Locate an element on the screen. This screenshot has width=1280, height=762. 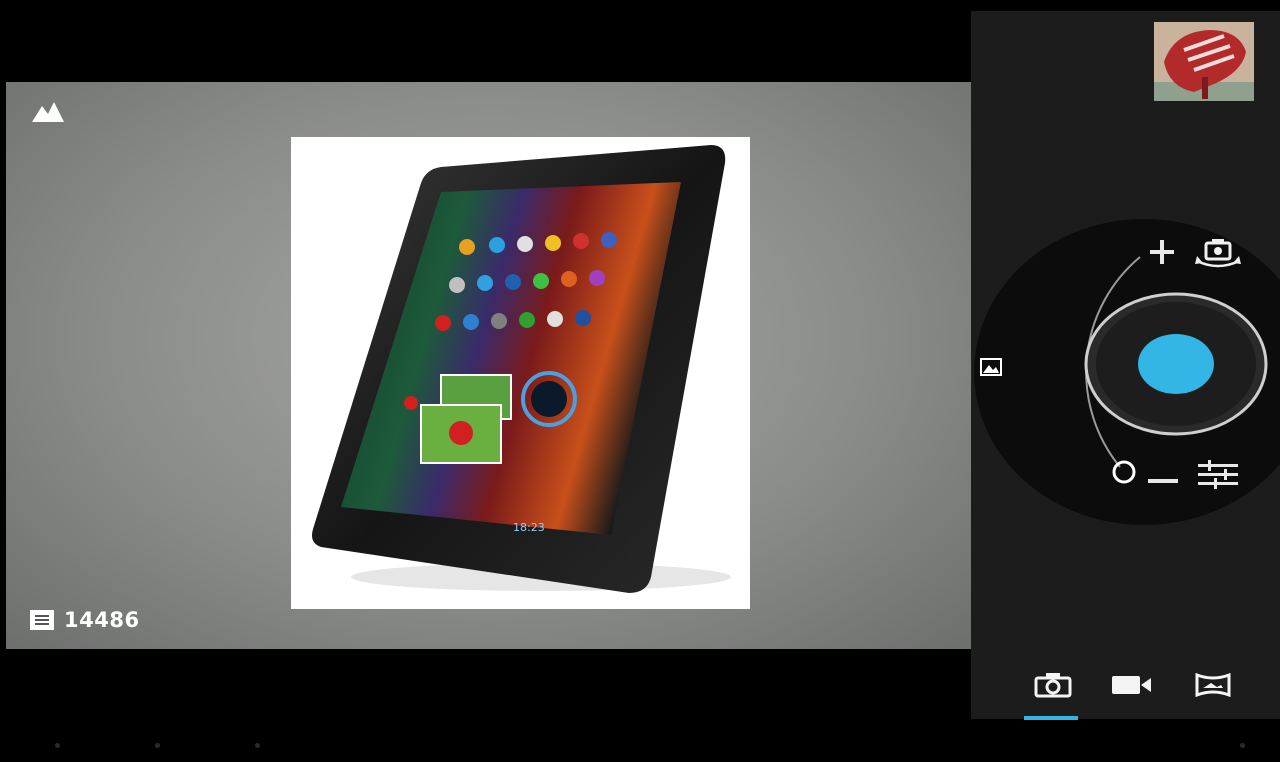
minus-icon is located at coordinates (1163, 481).